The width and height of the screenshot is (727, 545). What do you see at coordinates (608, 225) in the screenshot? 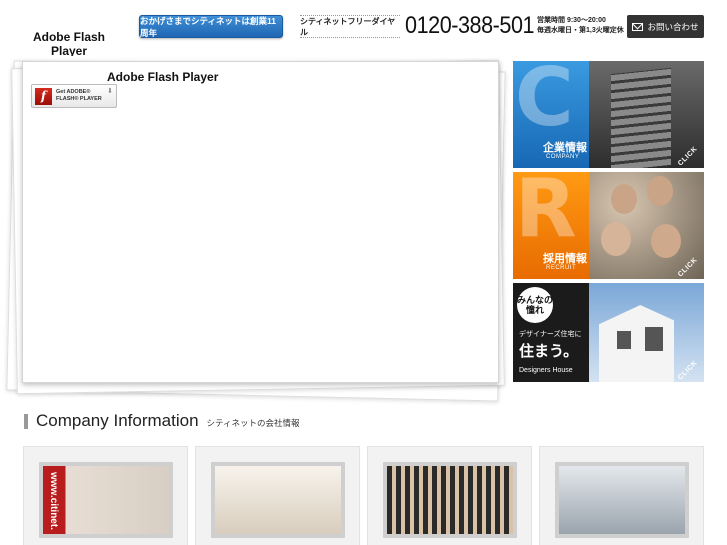
I see `recruit-banner: R 採用情報 RECRUIT CLICK` at bounding box center [608, 225].